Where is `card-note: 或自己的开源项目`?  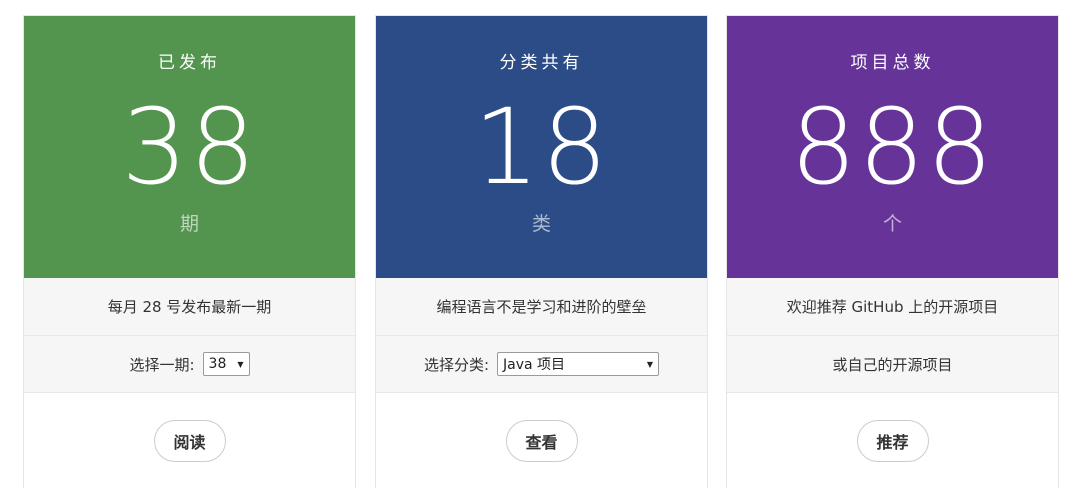 card-note: 或自己的开源项目 is located at coordinates (892, 363).